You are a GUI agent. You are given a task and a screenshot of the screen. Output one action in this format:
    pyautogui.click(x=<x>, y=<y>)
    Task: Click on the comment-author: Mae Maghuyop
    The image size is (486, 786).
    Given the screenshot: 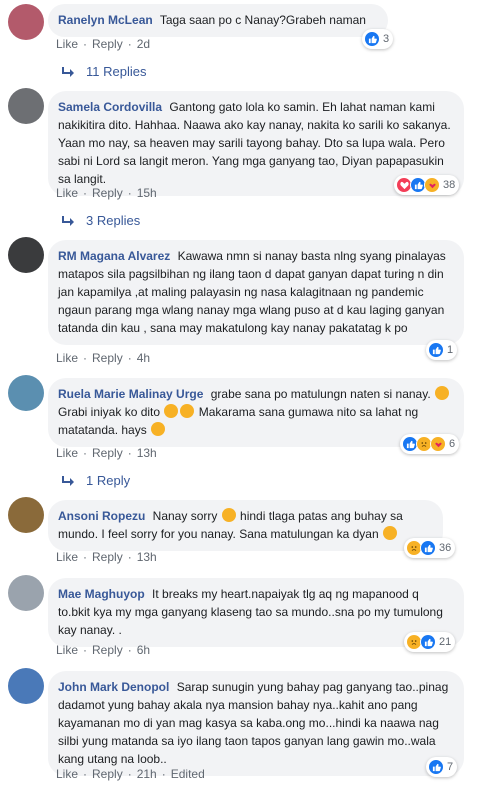 What is the action you would take?
    pyautogui.click(x=101, y=594)
    